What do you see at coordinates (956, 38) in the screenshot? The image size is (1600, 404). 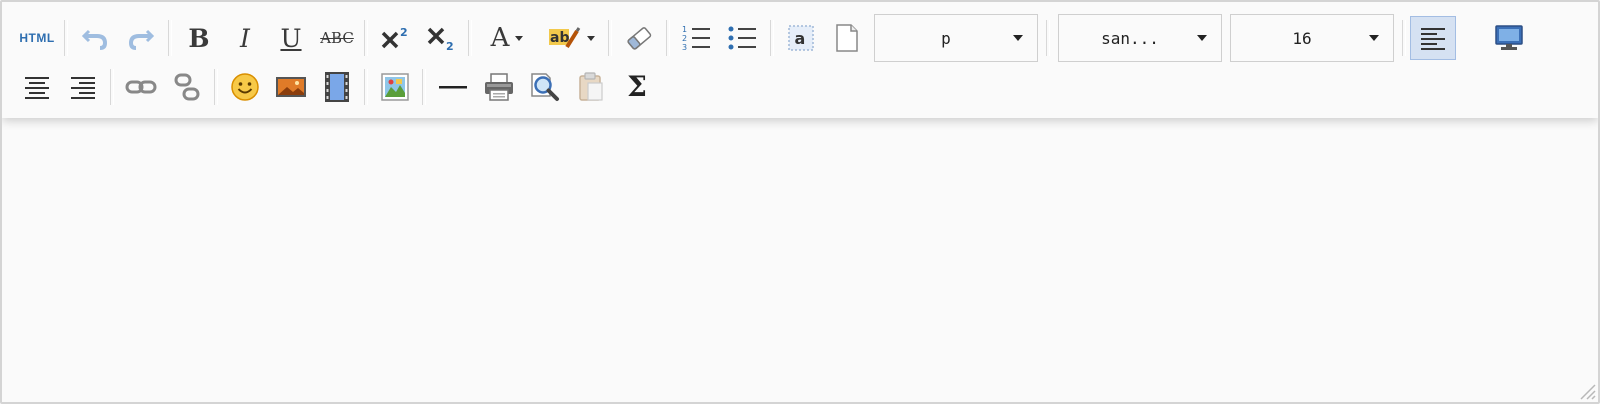 I see `paragraph-format-select: p` at bounding box center [956, 38].